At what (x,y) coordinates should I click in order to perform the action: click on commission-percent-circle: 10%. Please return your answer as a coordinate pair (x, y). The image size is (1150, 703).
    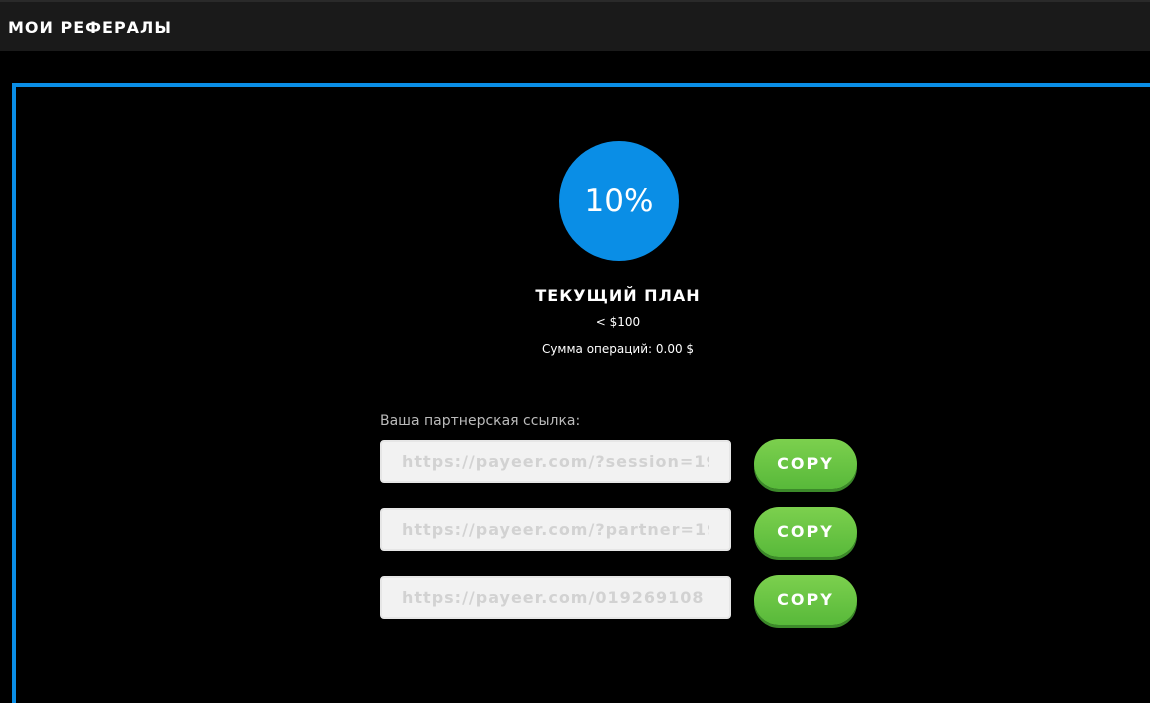
    Looking at the image, I should click on (619, 201).